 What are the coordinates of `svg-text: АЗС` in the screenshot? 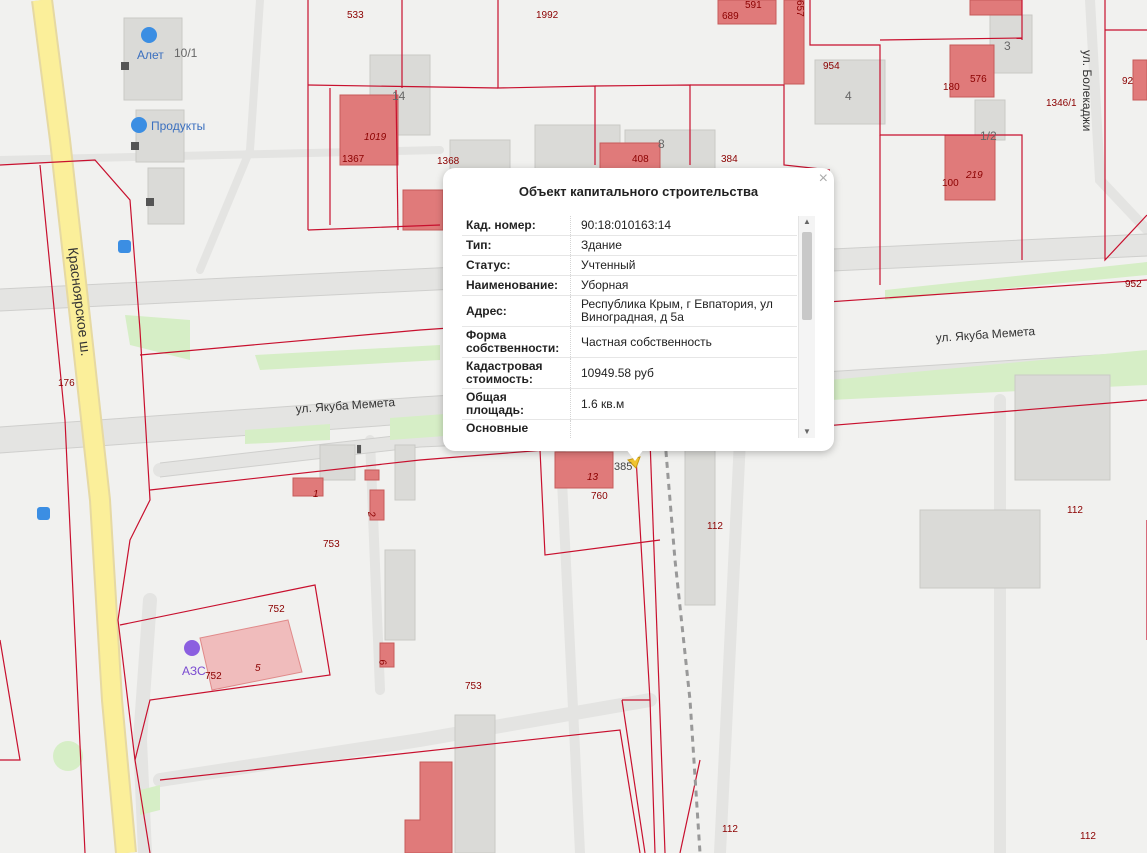 It's located at (194, 671).